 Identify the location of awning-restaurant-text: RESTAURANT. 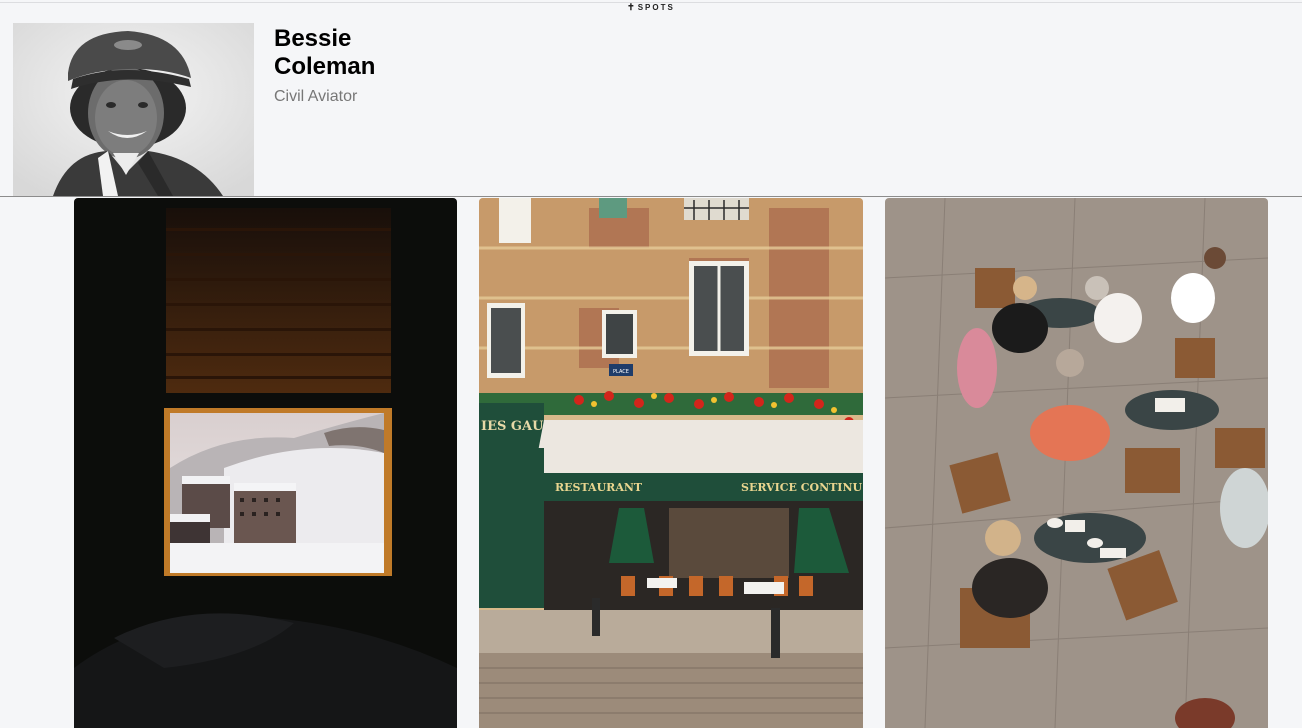
(599, 487).